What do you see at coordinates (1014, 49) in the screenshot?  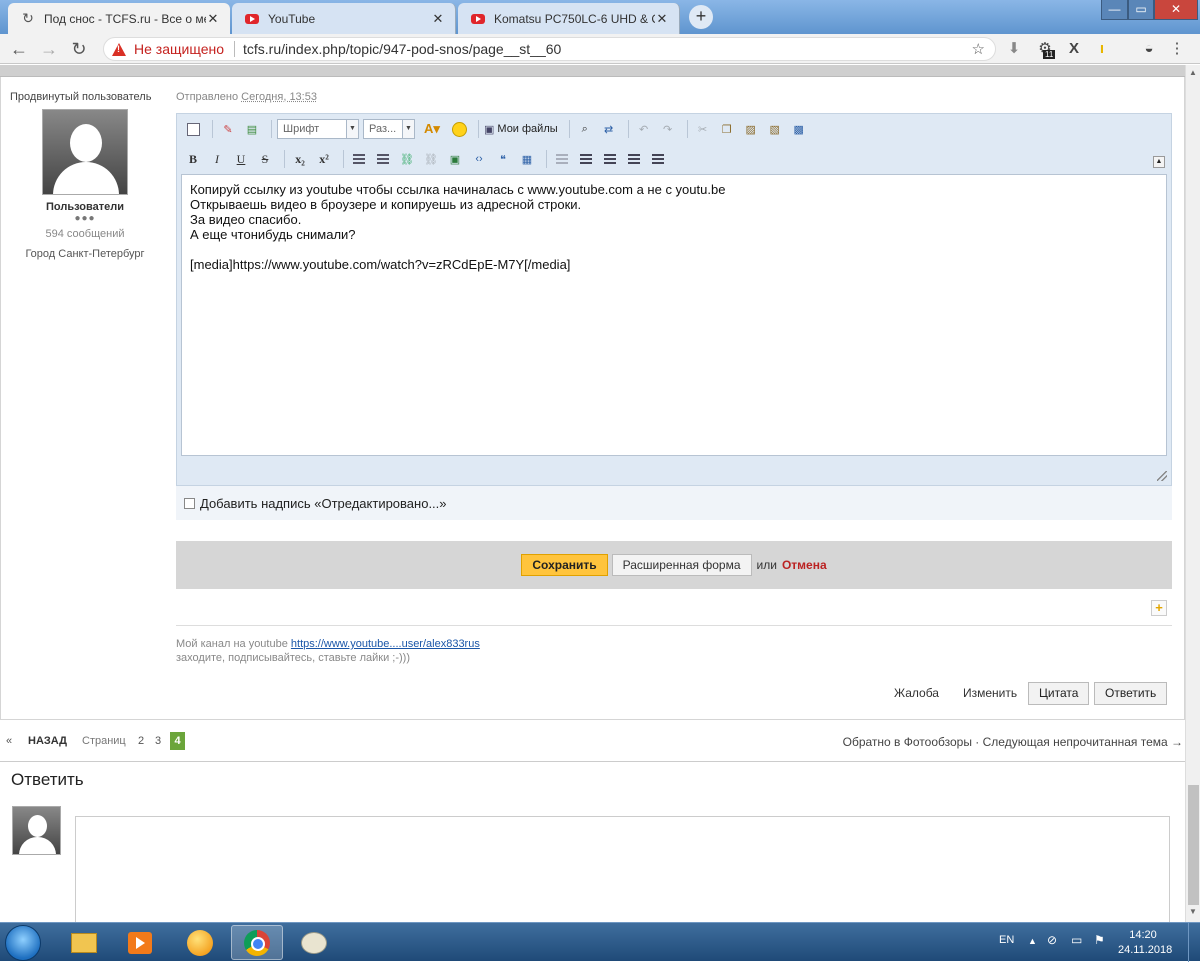 I see `download-icon: ⬇` at bounding box center [1014, 49].